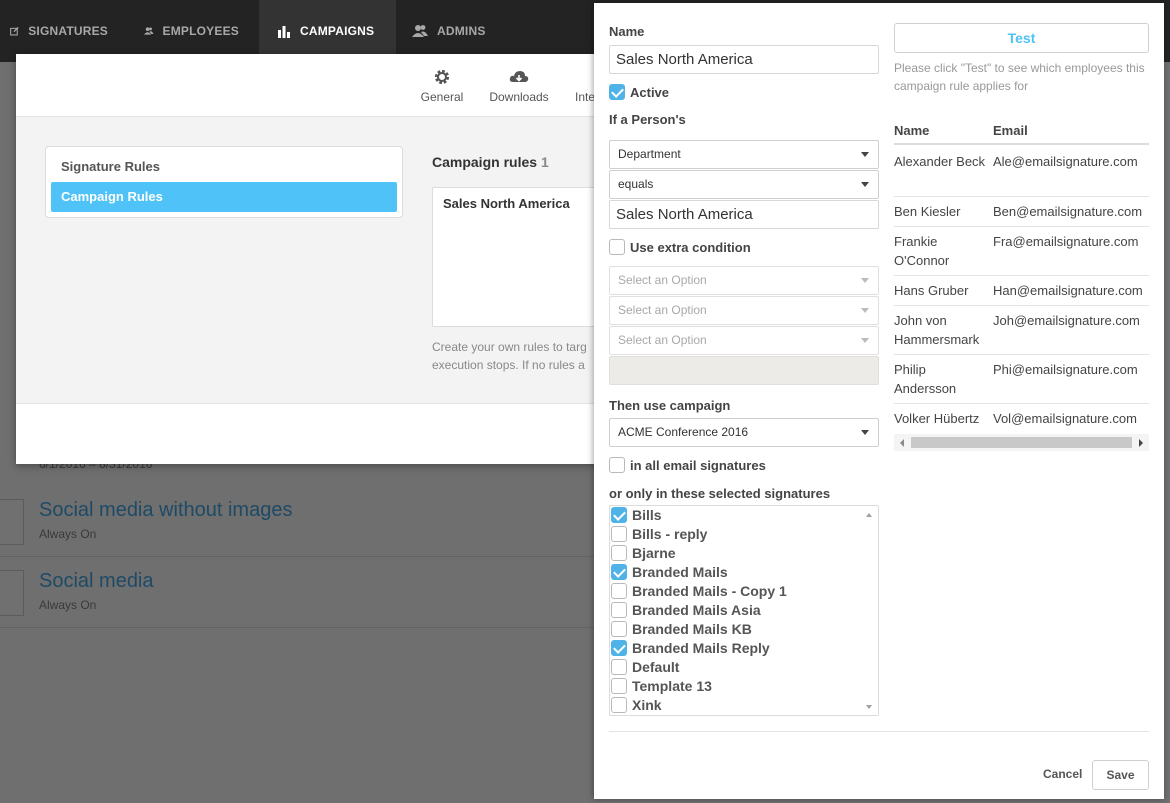 This screenshot has width=1170, height=803. I want to click on scrollbar-thumb, so click(1021, 442).